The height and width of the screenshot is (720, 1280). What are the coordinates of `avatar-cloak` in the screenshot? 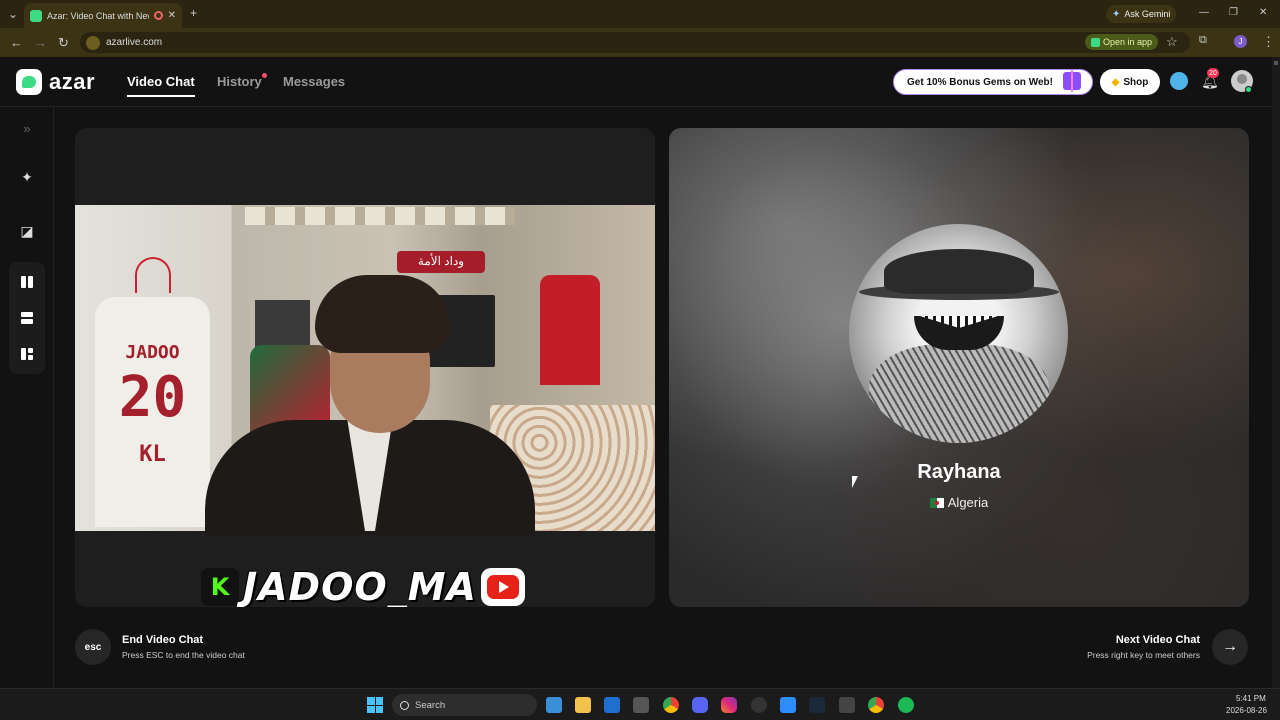 It's located at (959, 393).